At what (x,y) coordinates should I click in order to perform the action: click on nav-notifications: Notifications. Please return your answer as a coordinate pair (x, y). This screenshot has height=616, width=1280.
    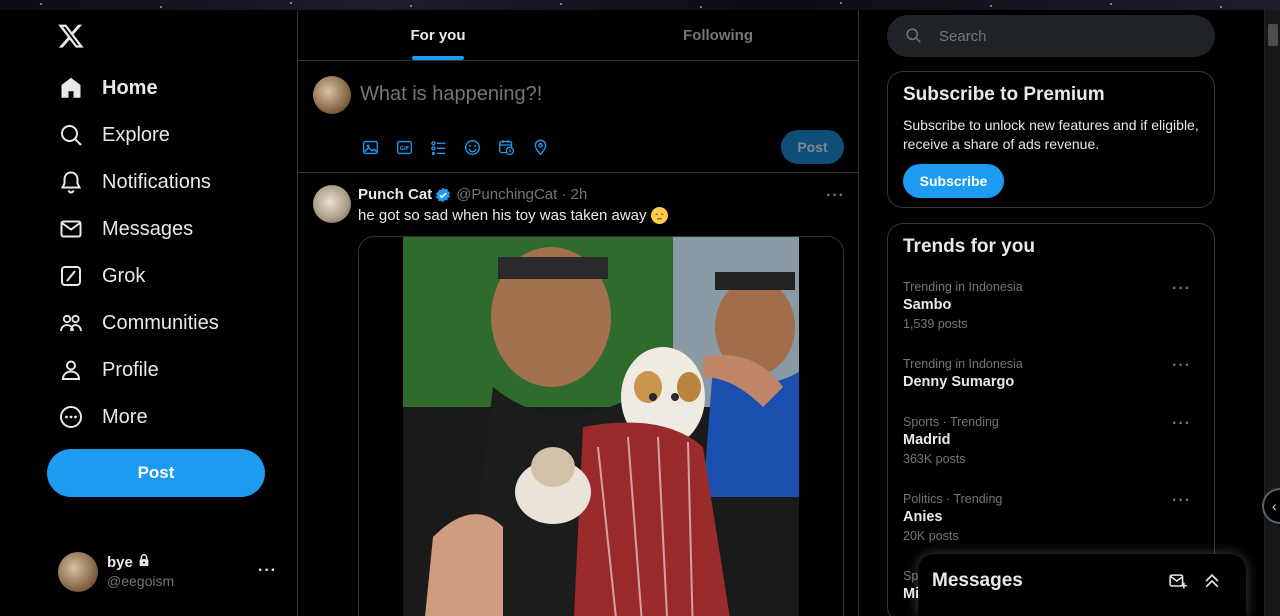
    Looking at the image, I should click on (135, 182).